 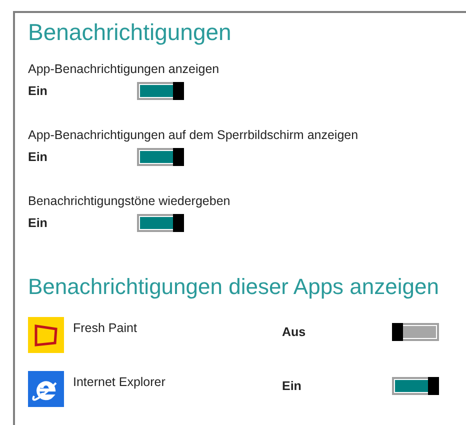 I want to click on app-name: Internet Explorer, so click(x=119, y=383).